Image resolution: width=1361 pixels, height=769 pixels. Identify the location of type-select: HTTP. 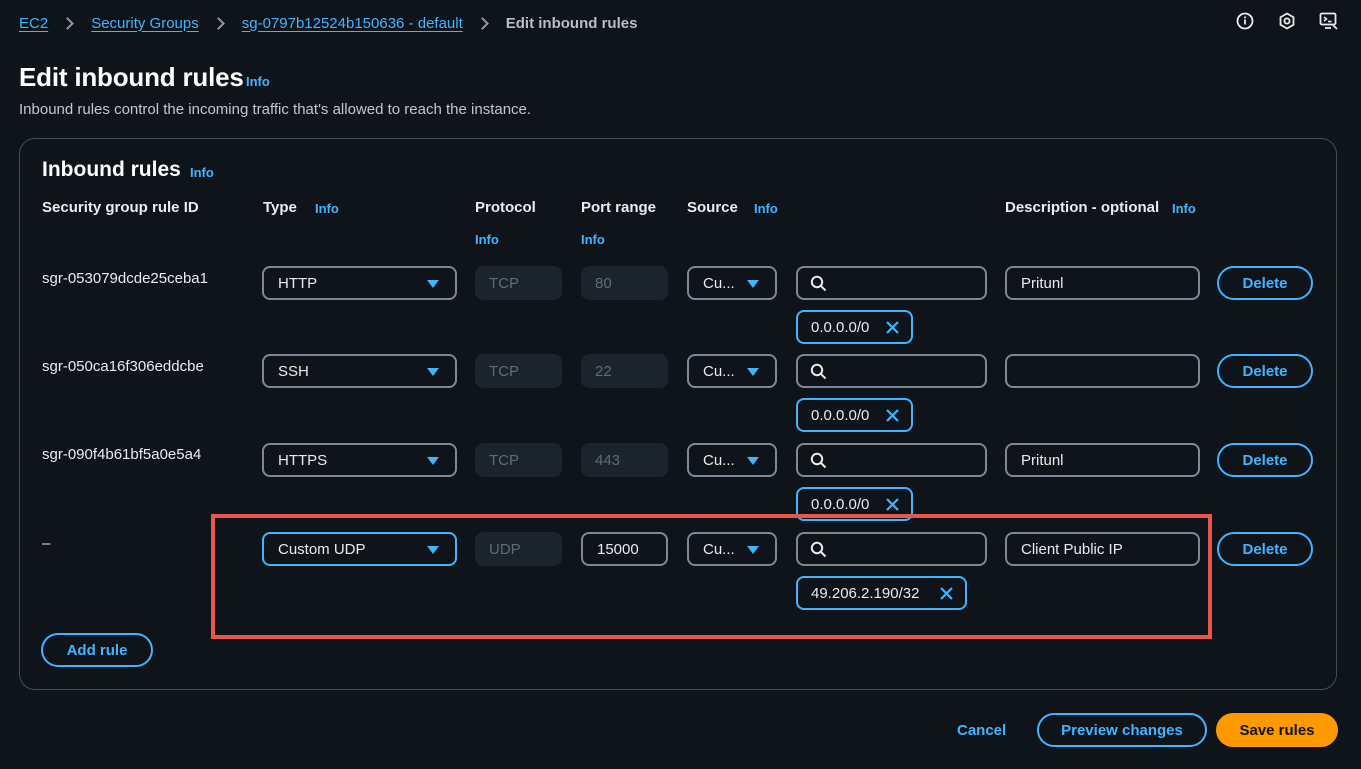
(359, 283).